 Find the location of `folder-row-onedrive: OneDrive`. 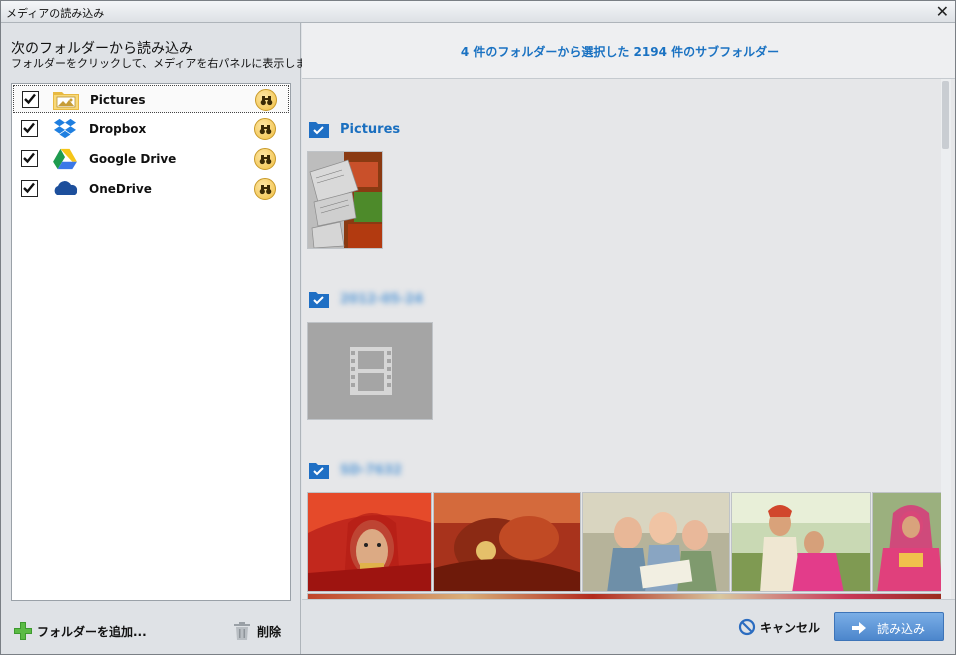

folder-row-onedrive: OneDrive is located at coordinates (151, 189).